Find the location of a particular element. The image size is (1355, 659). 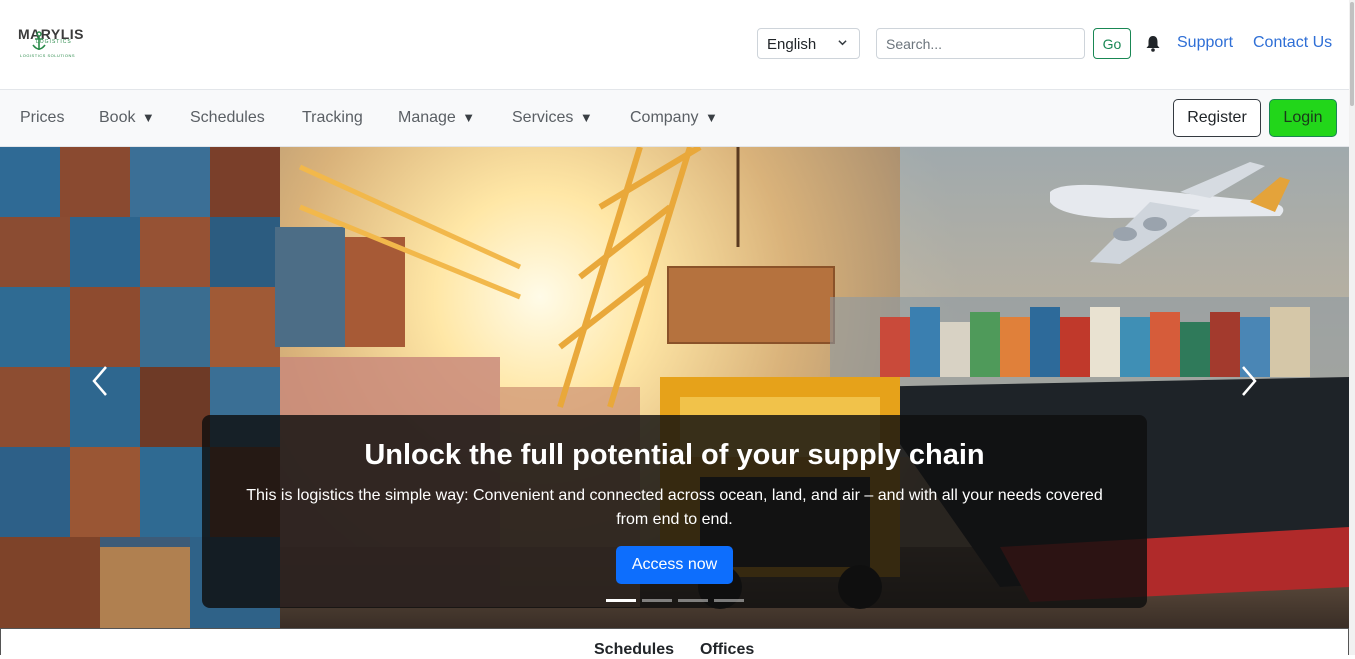

register-button: Register is located at coordinates (1217, 118).